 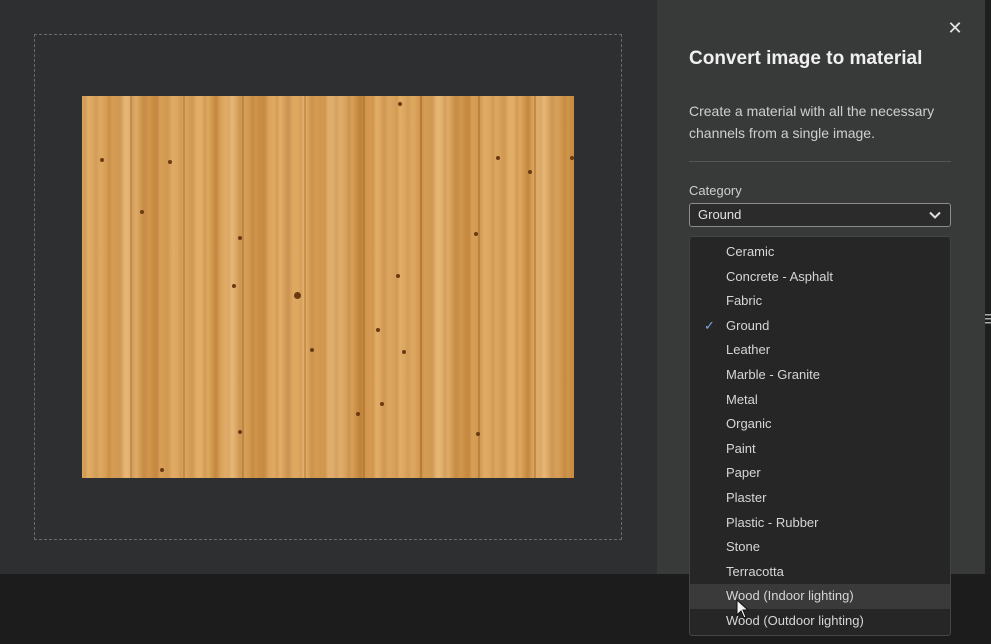 What do you see at coordinates (820, 161) in the screenshot?
I see `divider` at bounding box center [820, 161].